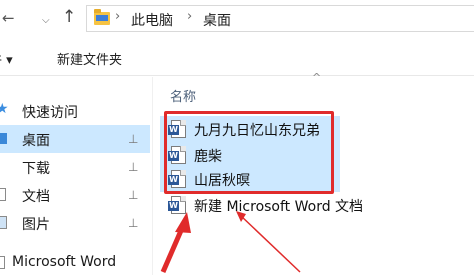 This screenshot has height=275, width=474. I want to click on file-item: W 新建 Microsoft Word 文档, so click(275, 205).